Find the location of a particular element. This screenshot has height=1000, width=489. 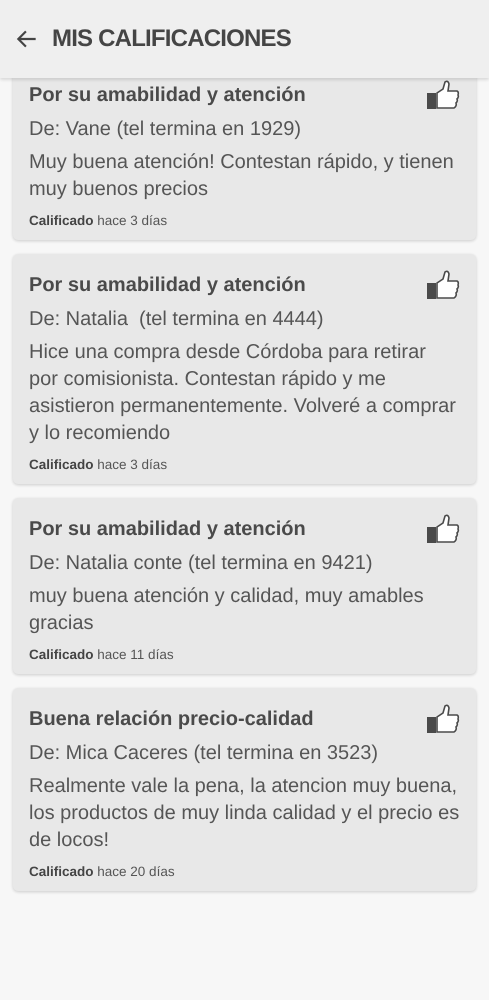

rated-date: Calificado hace 20 días is located at coordinates (102, 871).